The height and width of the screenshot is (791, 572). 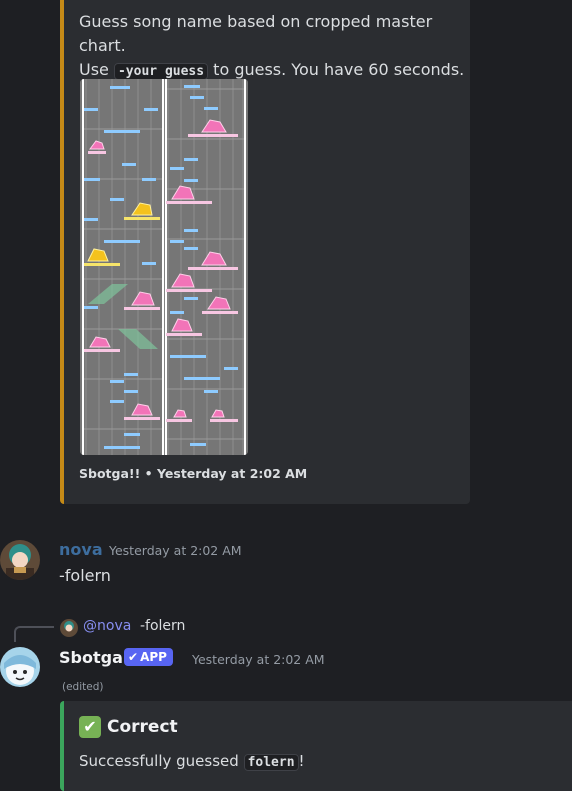 What do you see at coordinates (90, 727) in the screenshot?
I see `check-mark-icon: ✔` at bounding box center [90, 727].